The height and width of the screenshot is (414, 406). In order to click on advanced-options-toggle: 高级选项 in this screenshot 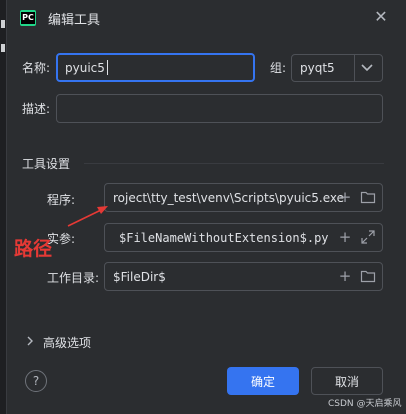, I will do `click(67, 342)`.